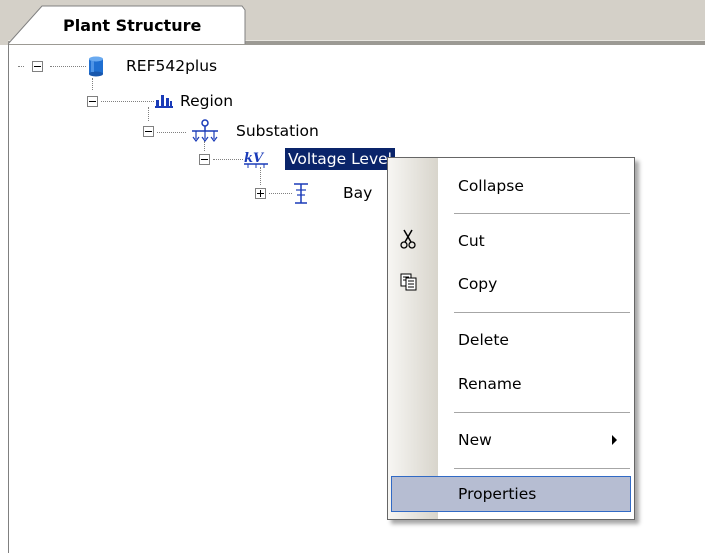 The image size is (705, 553). I want to click on tree-node-label: Voltage Level, so click(340, 159).